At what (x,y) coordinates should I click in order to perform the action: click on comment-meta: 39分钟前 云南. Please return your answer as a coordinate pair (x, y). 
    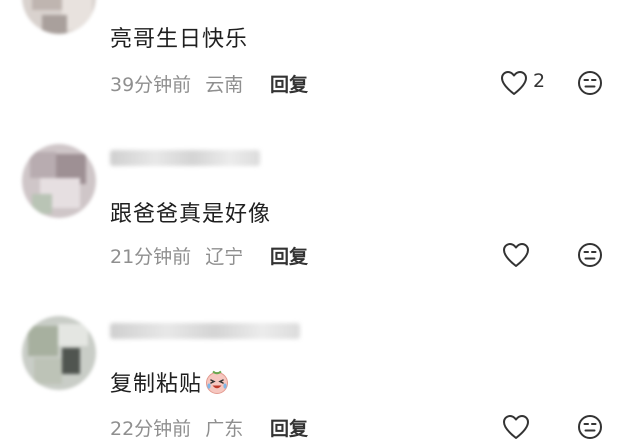
    Looking at the image, I should click on (180, 83).